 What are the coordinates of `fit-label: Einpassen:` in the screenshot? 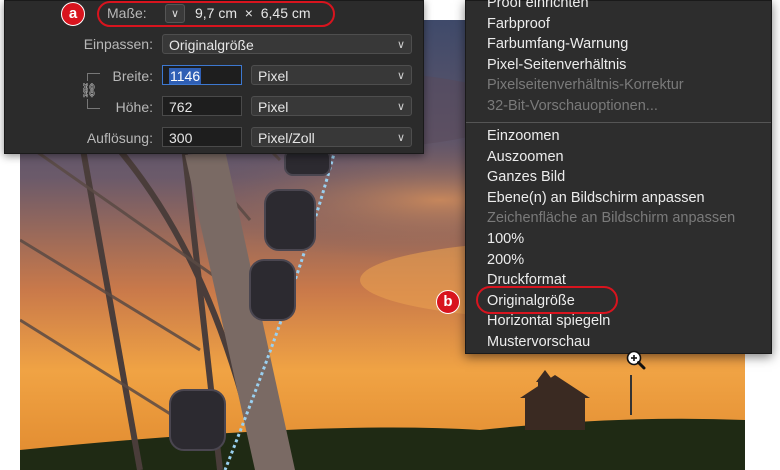 It's located at (118, 44).